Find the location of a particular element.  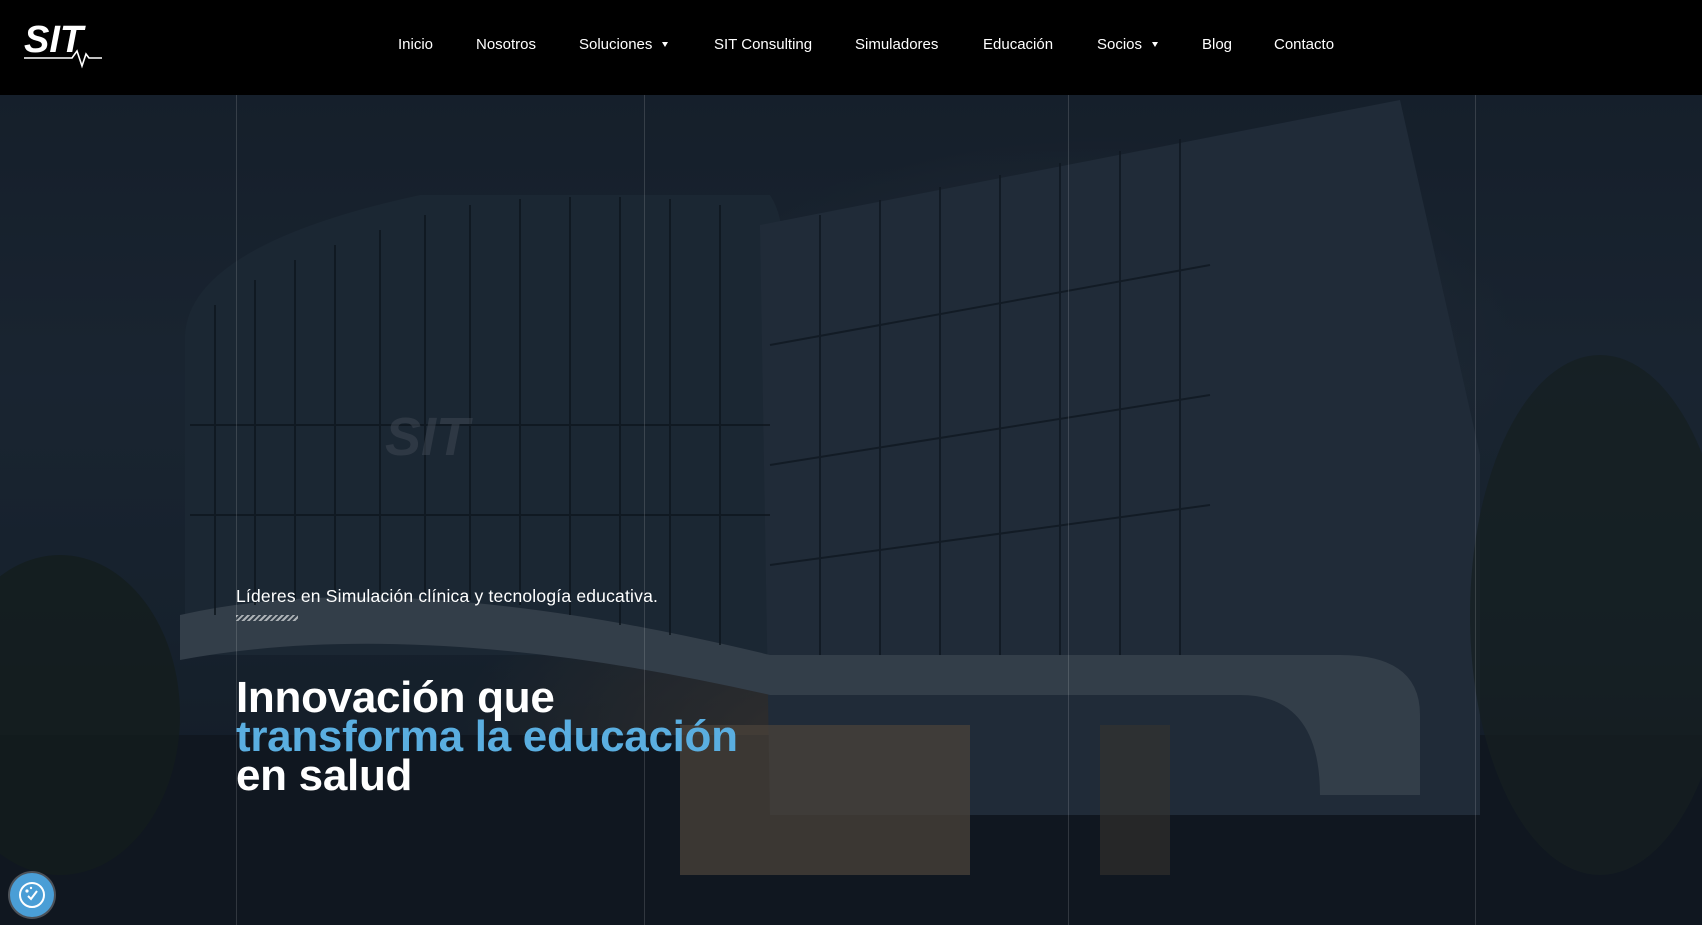

nav-label: Contacto is located at coordinates (1304, 44).